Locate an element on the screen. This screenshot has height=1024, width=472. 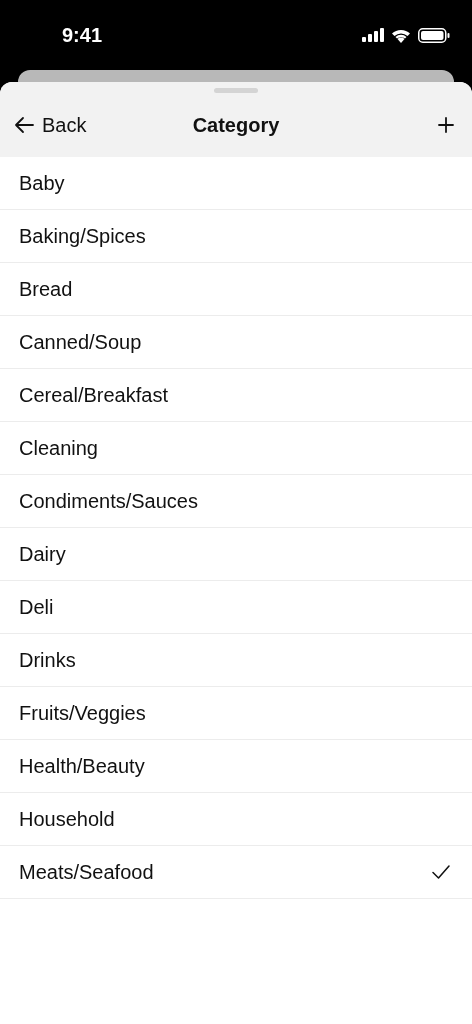
back-arrow-icon is located at coordinates (24, 125).